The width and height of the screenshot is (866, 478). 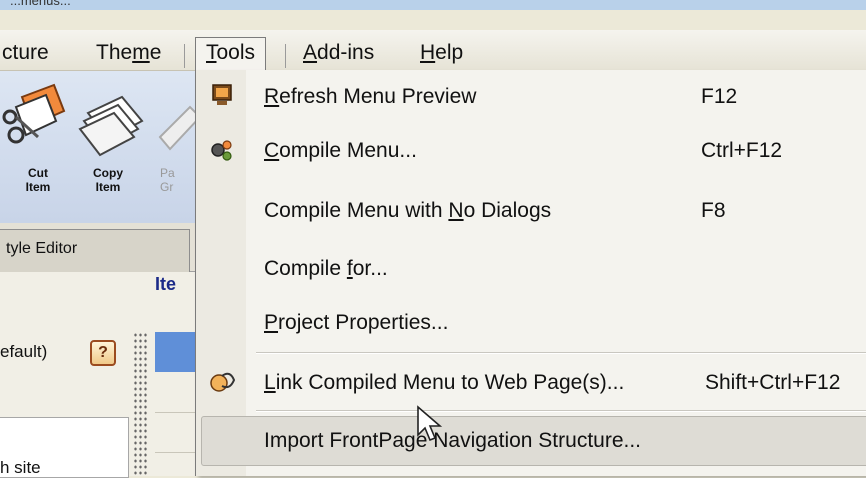 What do you see at coordinates (531, 97) in the screenshot?
I see `menu-item-refresh-preview: Refresh Menu Preview F12` at bounding box center [531, 97].